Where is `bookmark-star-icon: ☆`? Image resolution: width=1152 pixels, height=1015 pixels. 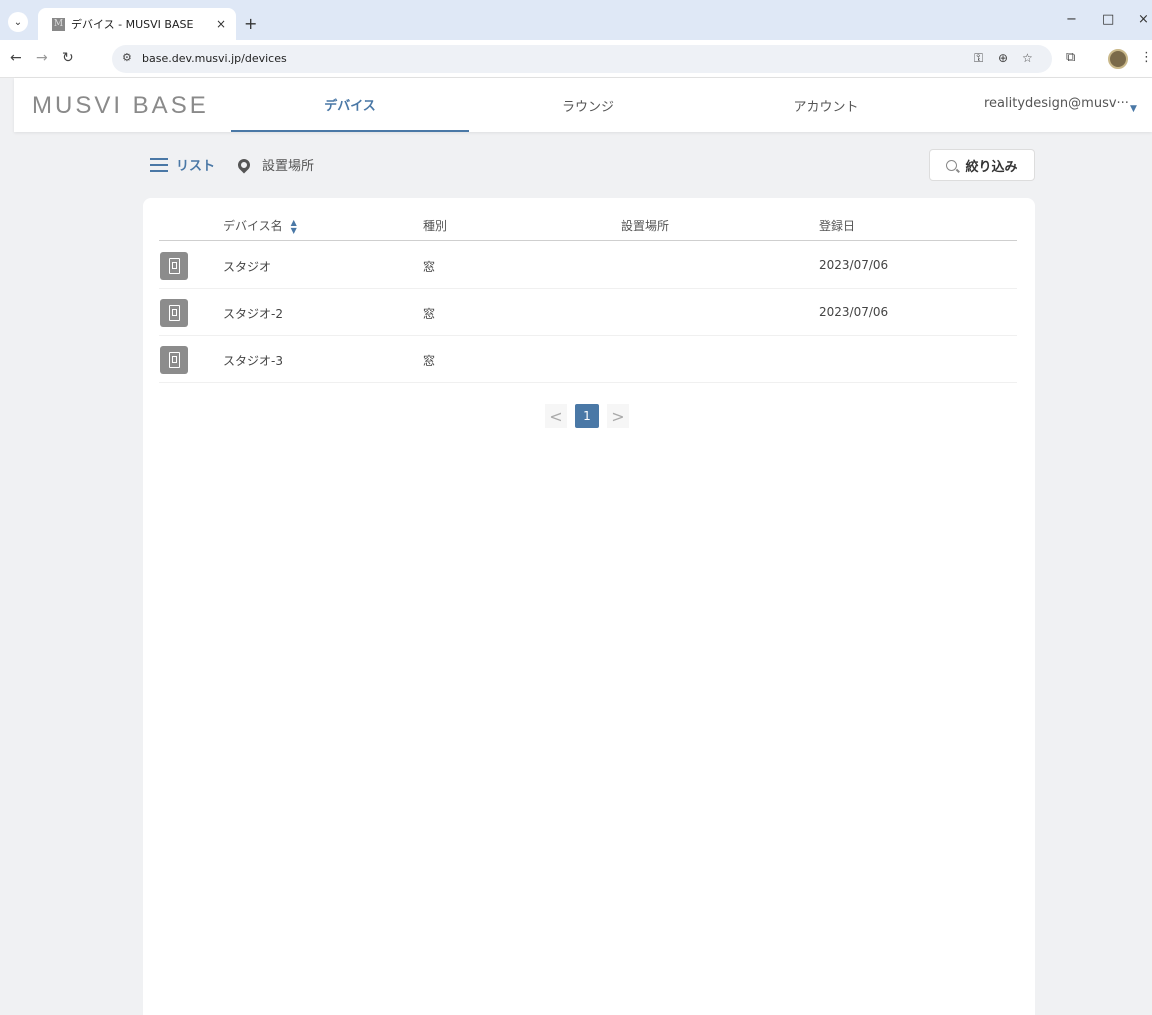 bookmark-star-icon: ☆ is located at coordinates (1027, 58).